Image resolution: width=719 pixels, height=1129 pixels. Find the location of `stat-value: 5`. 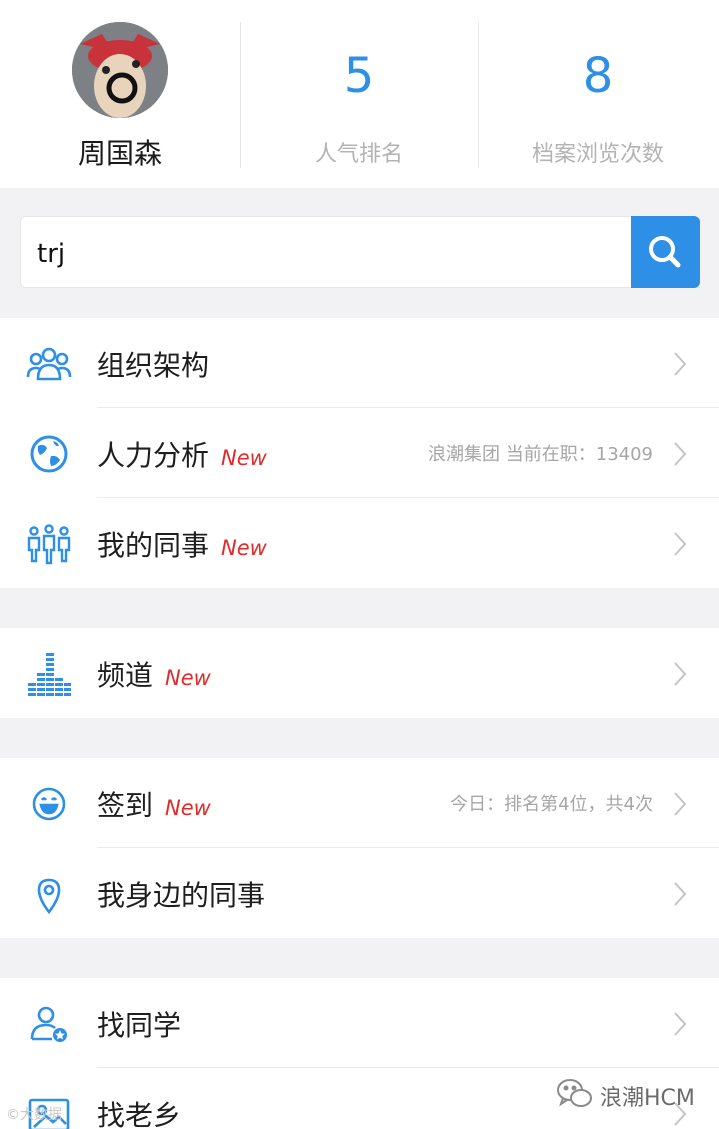

stat-value: 5 is located at coordinates (359, 76).